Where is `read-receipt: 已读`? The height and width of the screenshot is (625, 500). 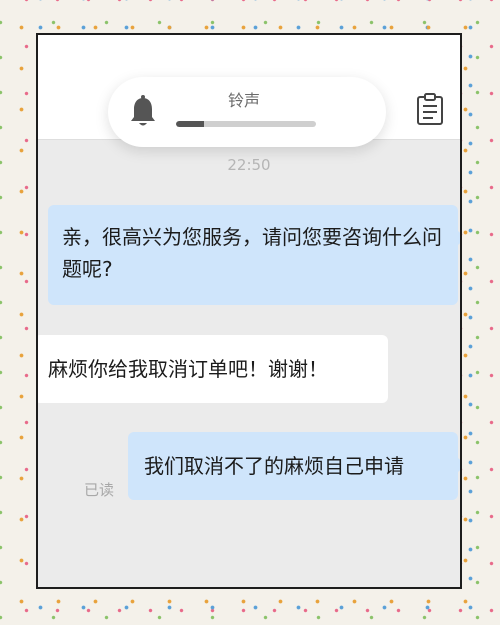 read-receipt: 已读 is located at coordinates (99, 490).